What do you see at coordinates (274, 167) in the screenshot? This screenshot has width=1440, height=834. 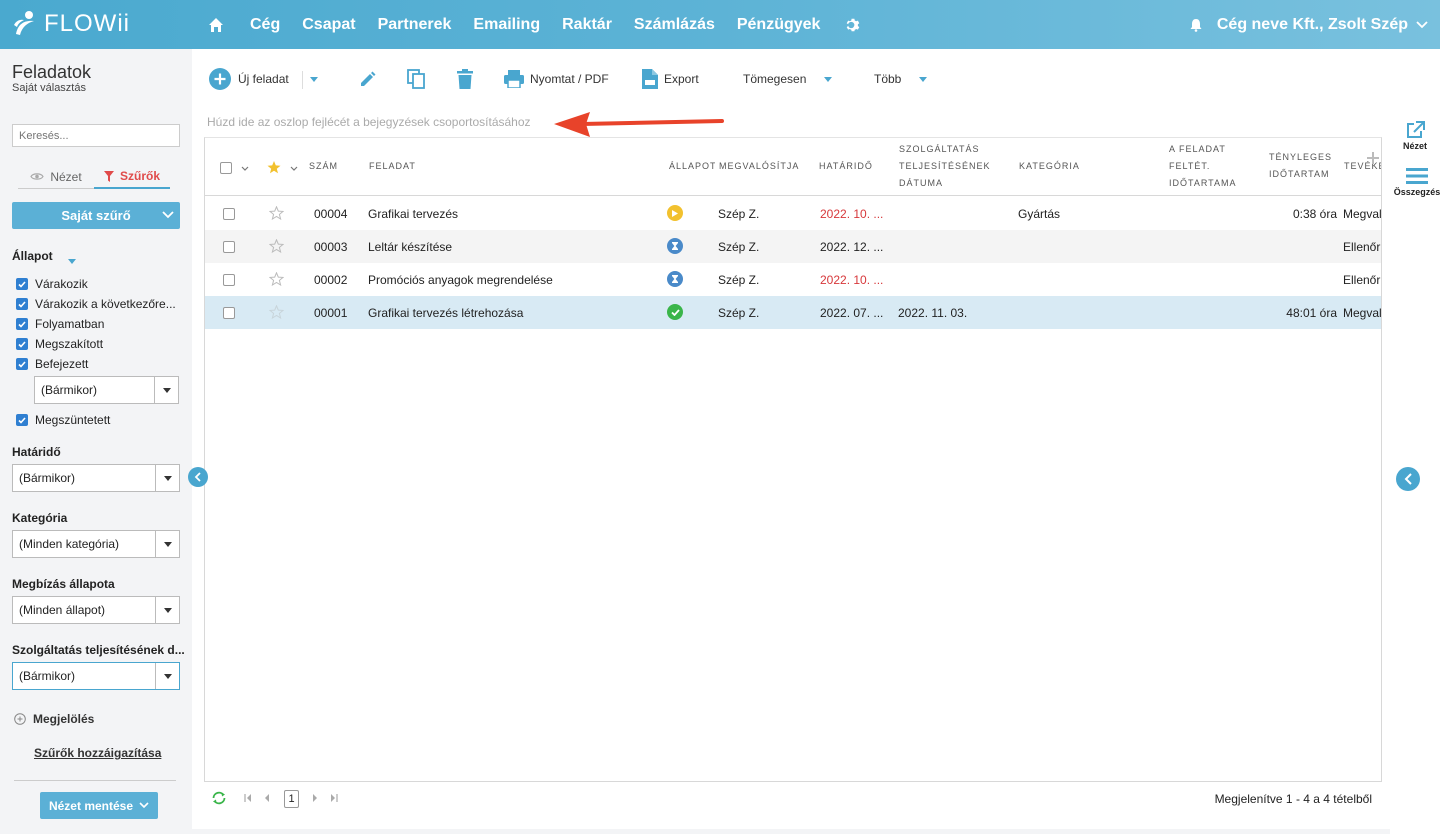 I see `star-filled-icon` at bounding box center [274, 167].